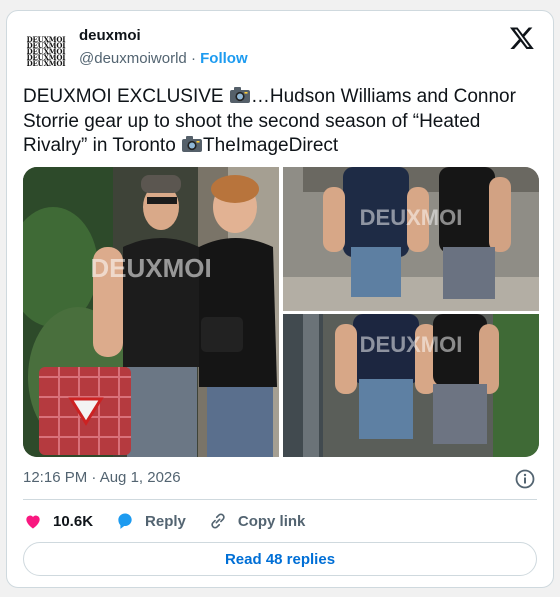 This screenshot has height=597, width=560. I want to click on reply-icon, so click(125, 521).